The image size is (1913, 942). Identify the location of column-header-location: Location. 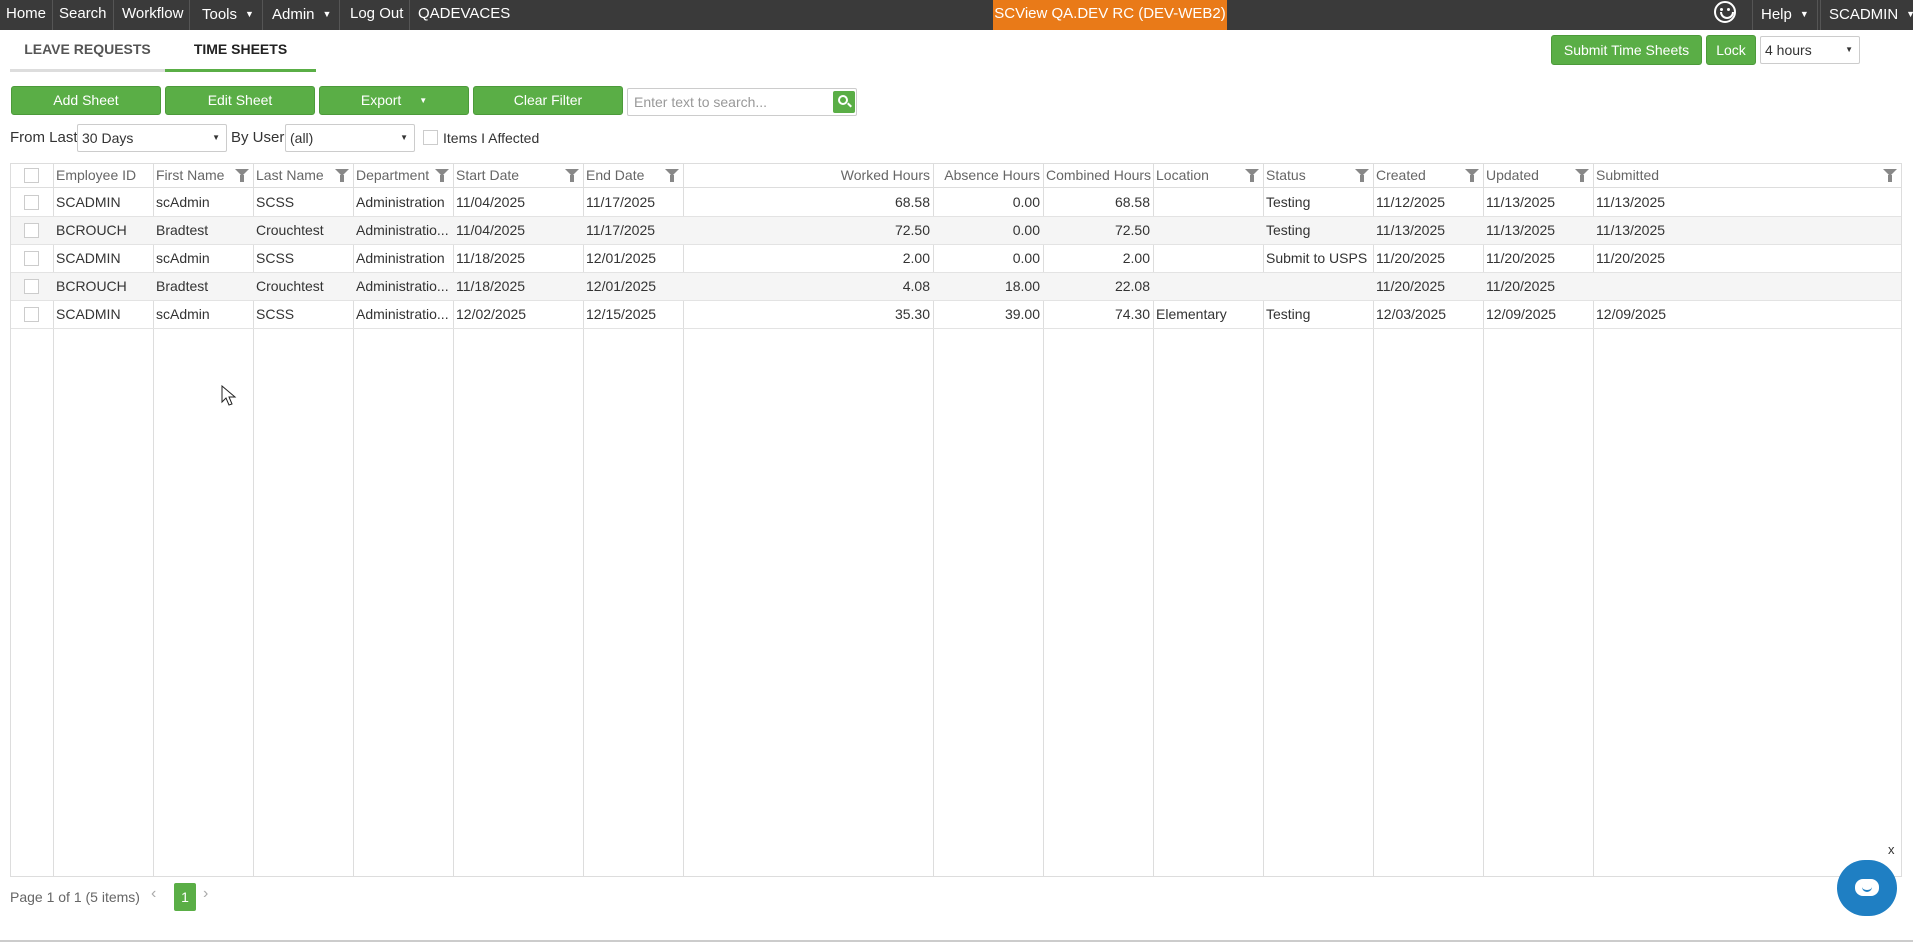
(1199, 176).